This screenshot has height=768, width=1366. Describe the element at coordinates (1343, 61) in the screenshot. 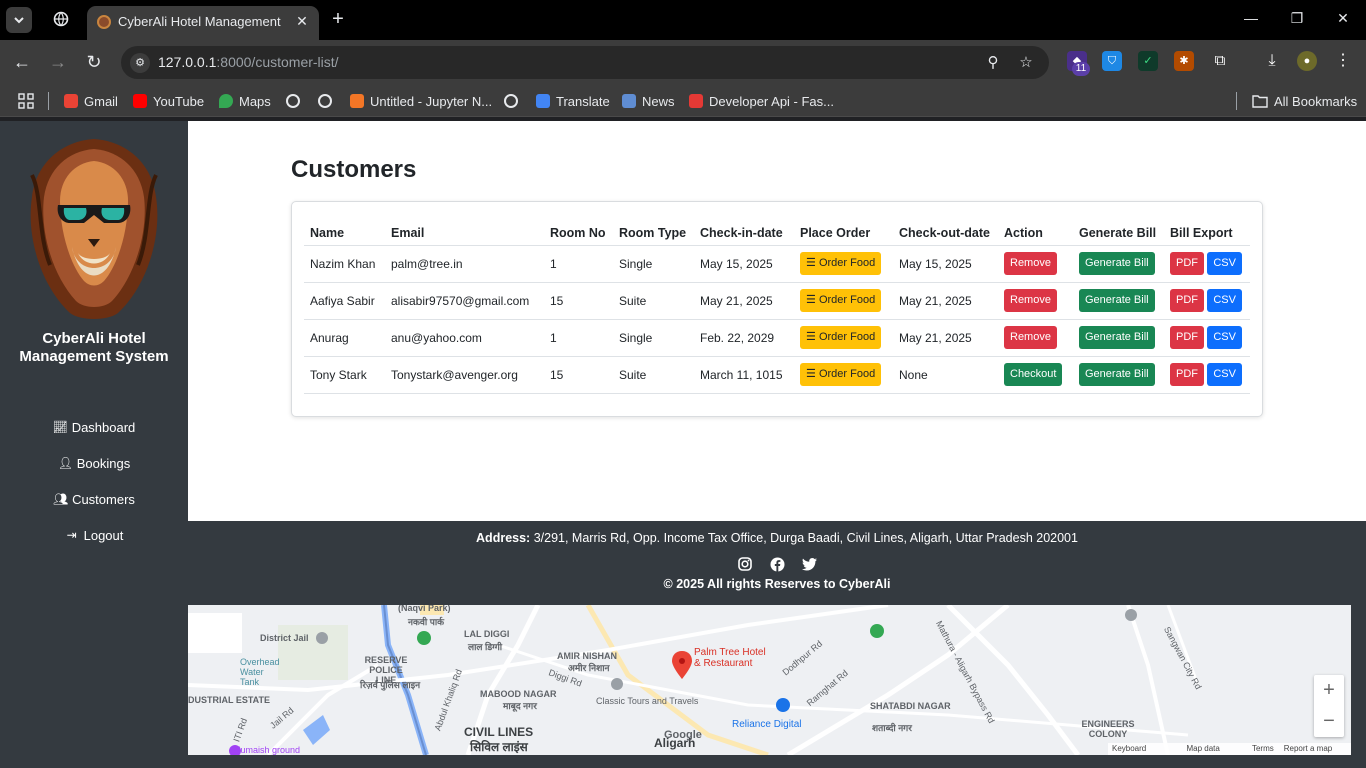

I see `menu-kebab-icon: ⋮` at that location.